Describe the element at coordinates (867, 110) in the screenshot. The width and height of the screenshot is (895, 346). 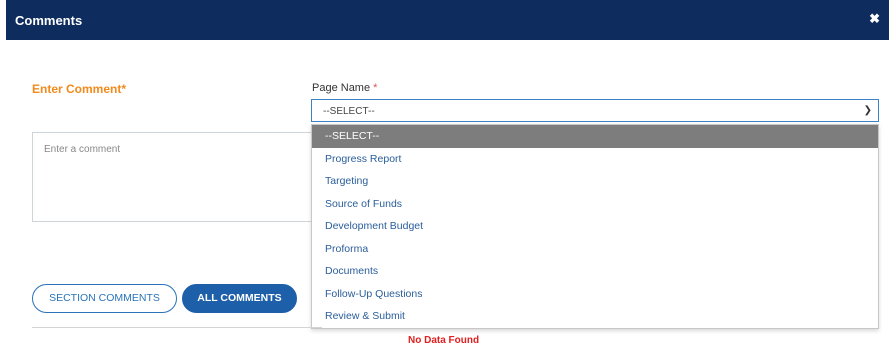
I see `chevron-down-icon: ❯` at that location.